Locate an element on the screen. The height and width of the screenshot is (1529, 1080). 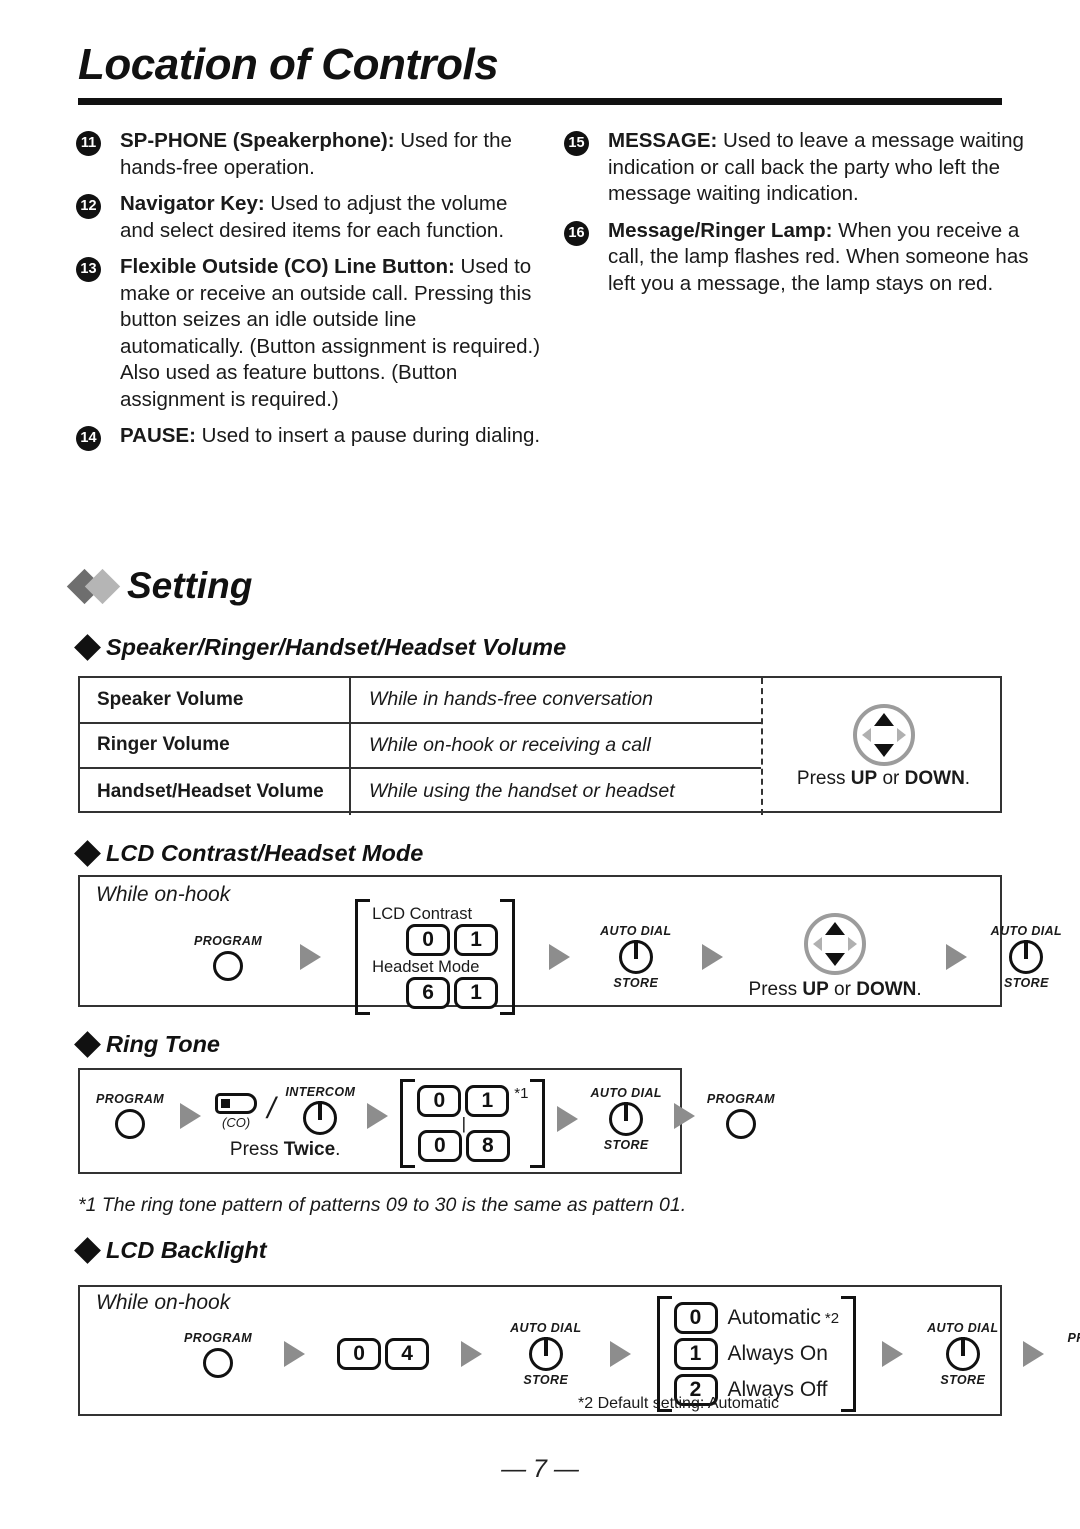
subheading-ring-tone-label: Ring Tone is located at coordinates (163, 1044).